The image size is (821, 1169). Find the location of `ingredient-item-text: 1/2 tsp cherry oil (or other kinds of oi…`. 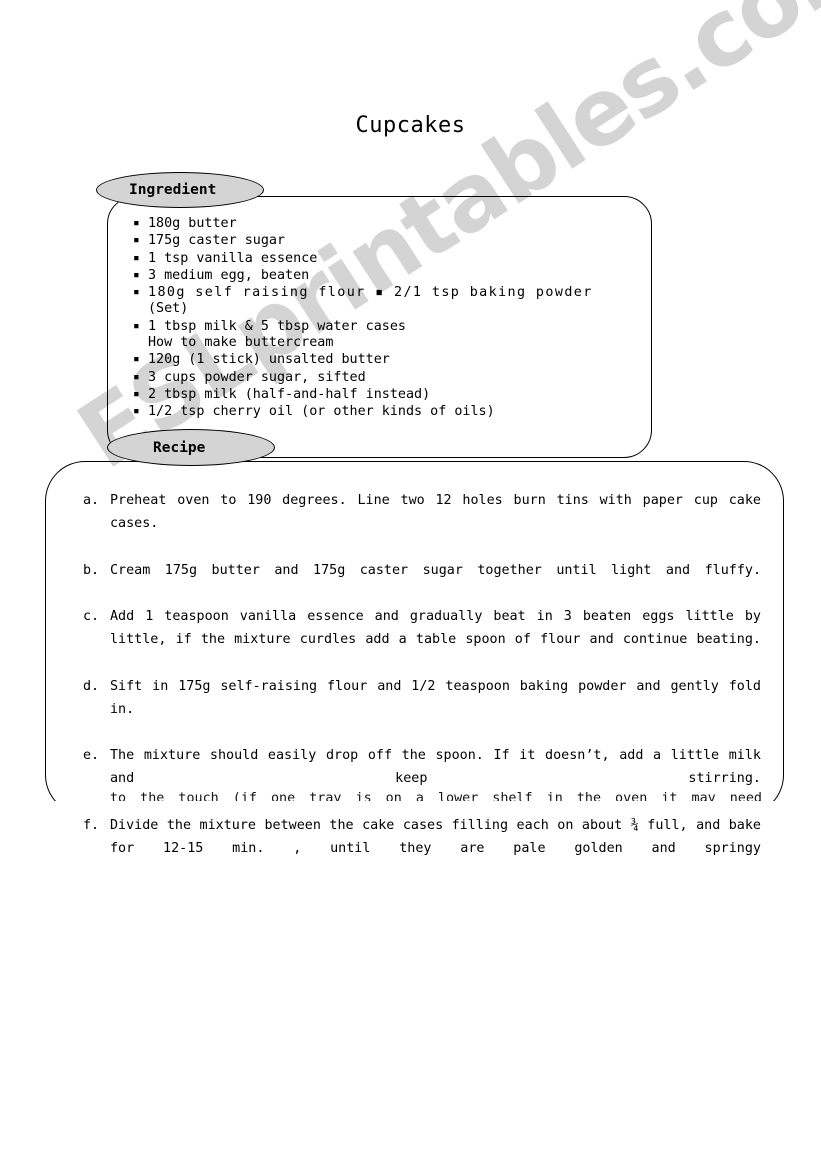

ingredient-item-text: 1/2 tsp cherry oil (or other kinds of oi… is located at coordinates (321, 412).